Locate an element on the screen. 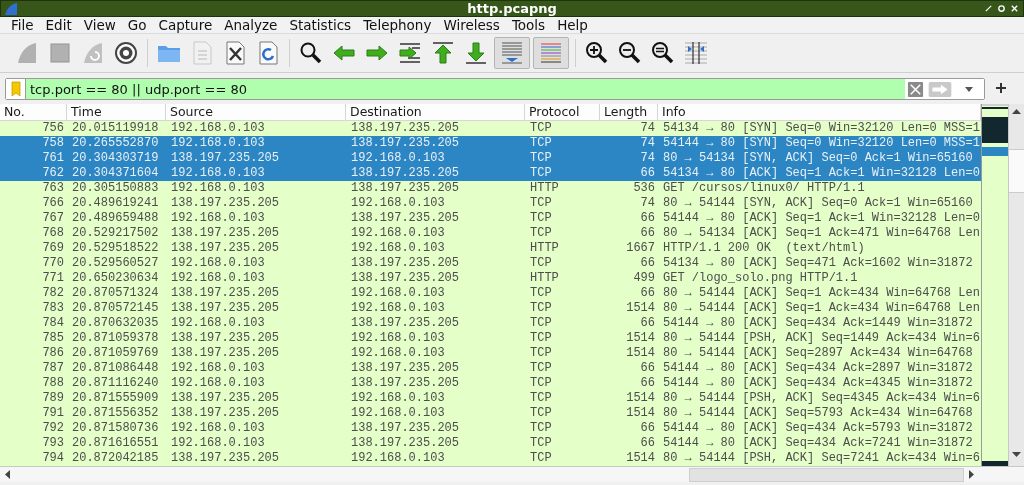  up-arrow-icon is located at coordinates (443, 53).